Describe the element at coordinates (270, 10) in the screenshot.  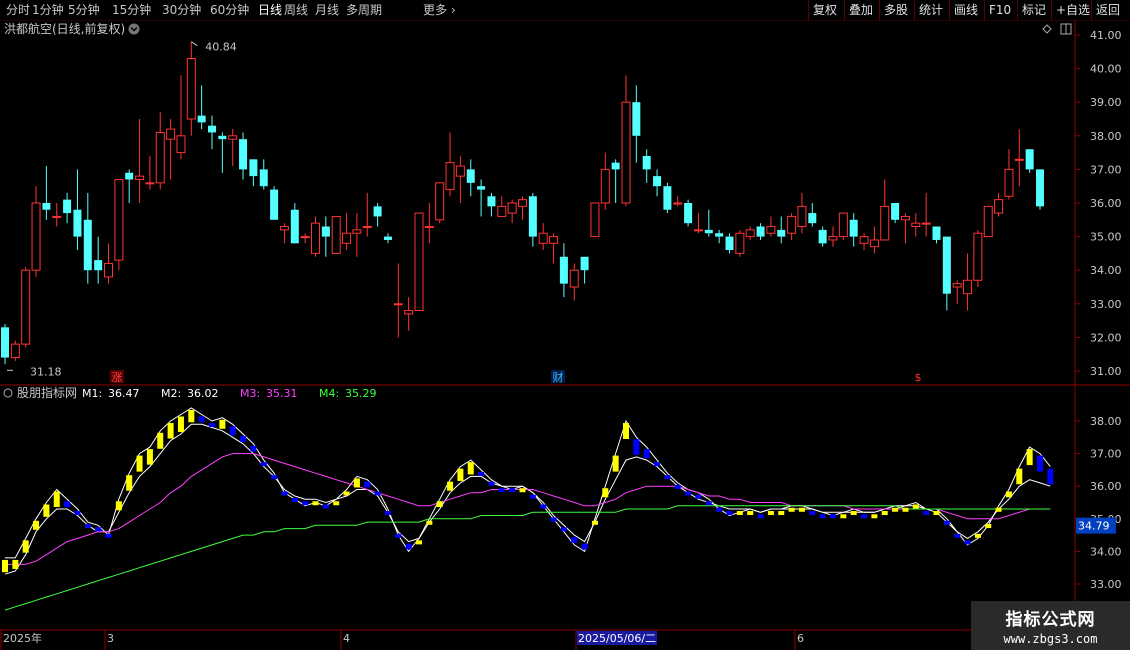
I see `period-tab-6: 日线` at that location.